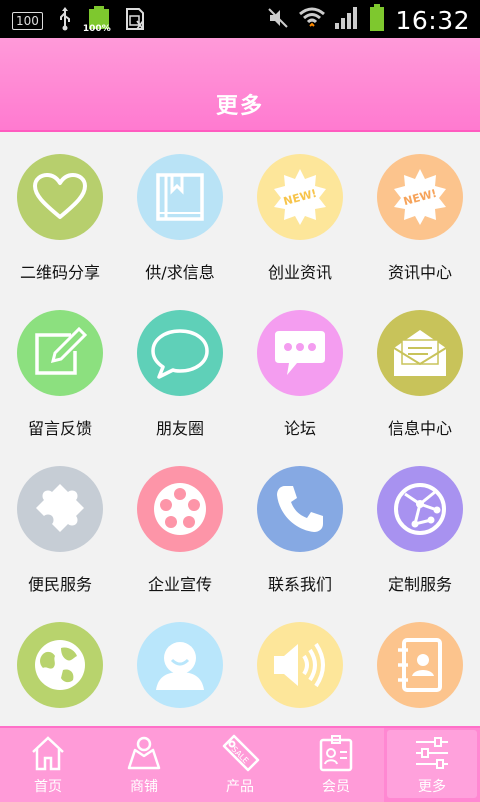  I want to click on menu-item-news-center: NEW! 资讯中心, so click(420, 207).